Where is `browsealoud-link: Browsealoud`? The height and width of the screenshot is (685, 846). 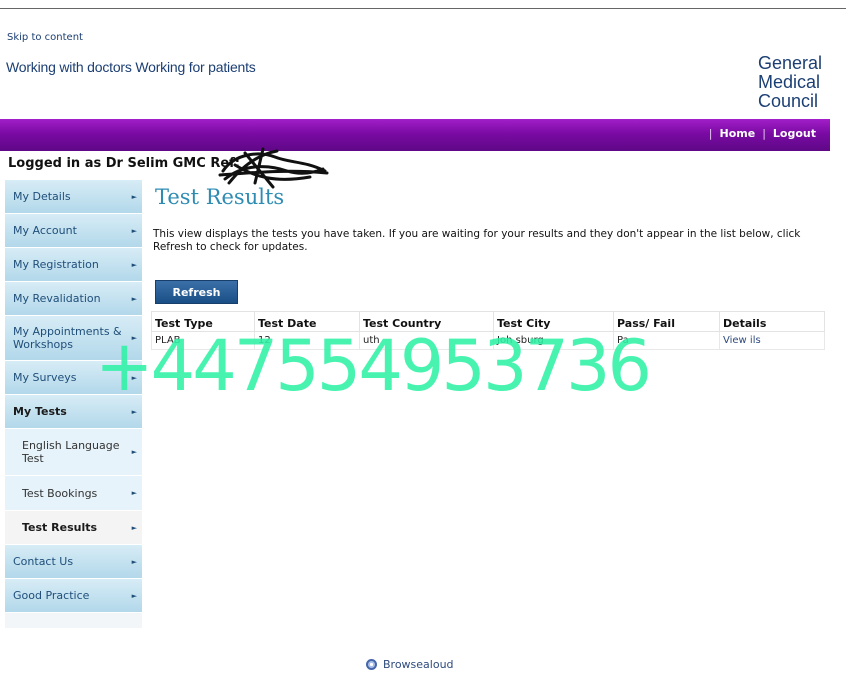 browsealoud-link: Browsealoud is located at coordinates (410, 664).